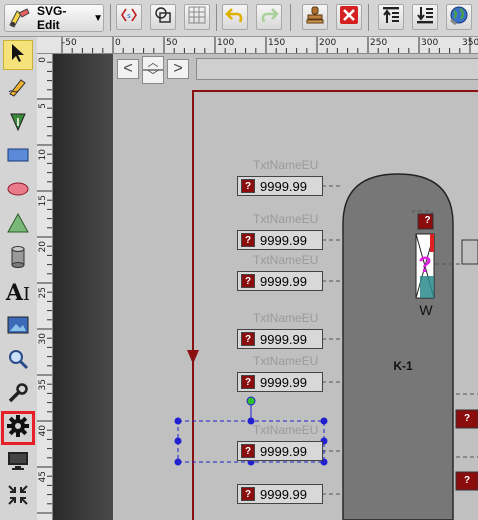  Describe the element at coordinates (235, 17) in the screenshot. I see `undo-button` at that location.